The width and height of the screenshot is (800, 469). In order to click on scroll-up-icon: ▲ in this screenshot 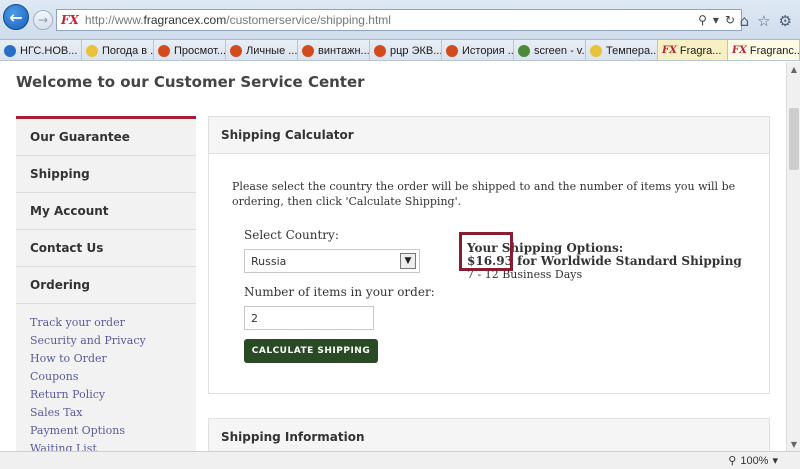, I will do `click(793, 69)`.